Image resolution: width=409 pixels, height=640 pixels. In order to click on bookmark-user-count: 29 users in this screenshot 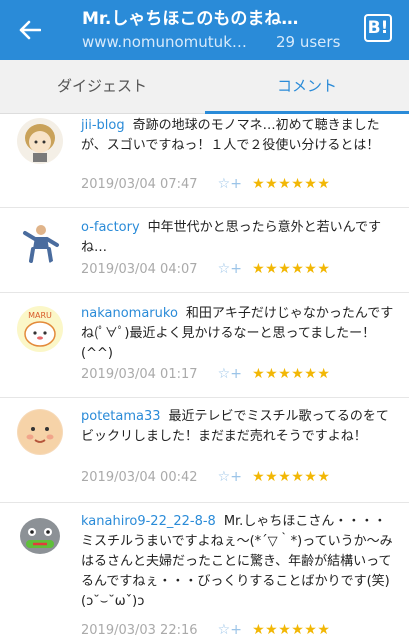, I will do `click(308, 42)`.